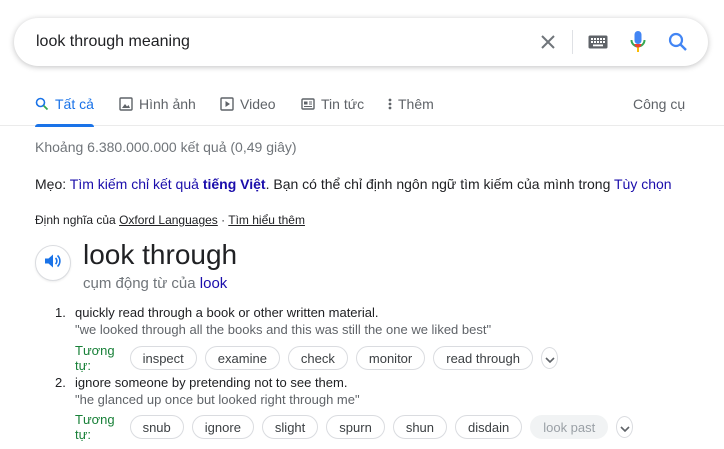  What do you see at coordinates (598, 42) in the screenshot?
I see `keyboard-icon` at bounding box center [598, 42].